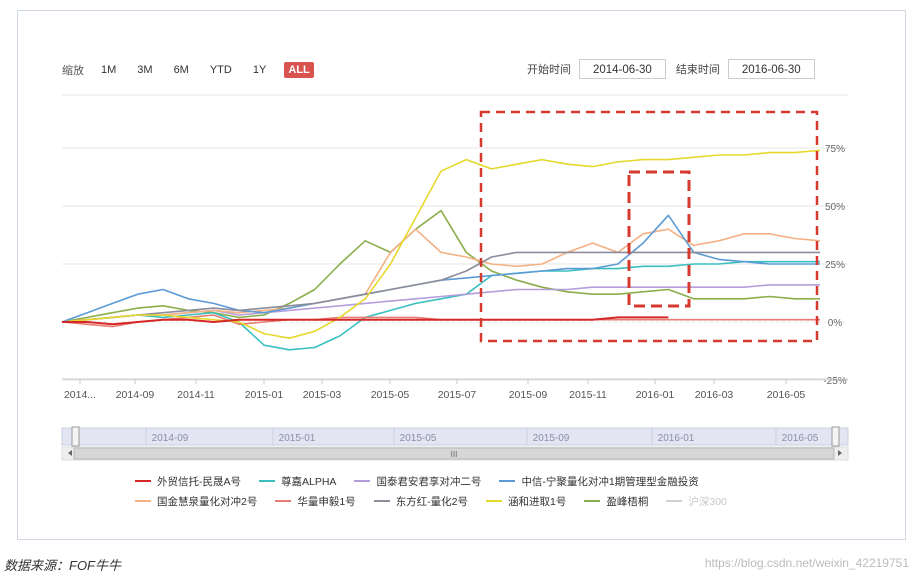  I want to click on legend-item: 东方红-量化2号, so click(421, 501).